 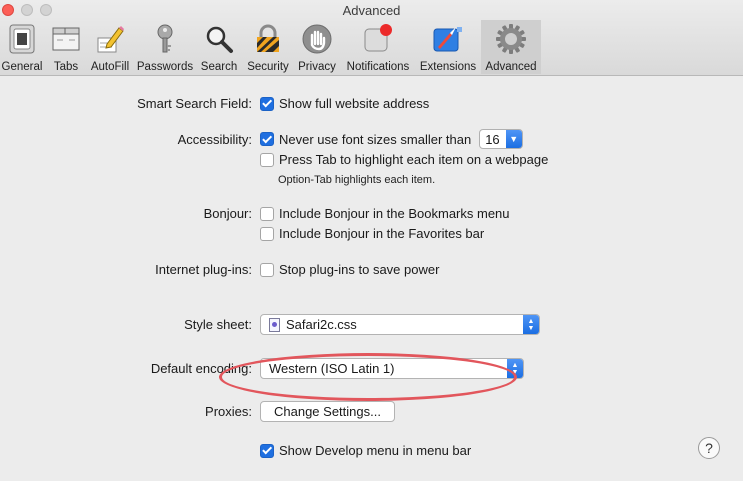 I want to click on bonjour-label: Bonjour:, so click(x=227, y=213).